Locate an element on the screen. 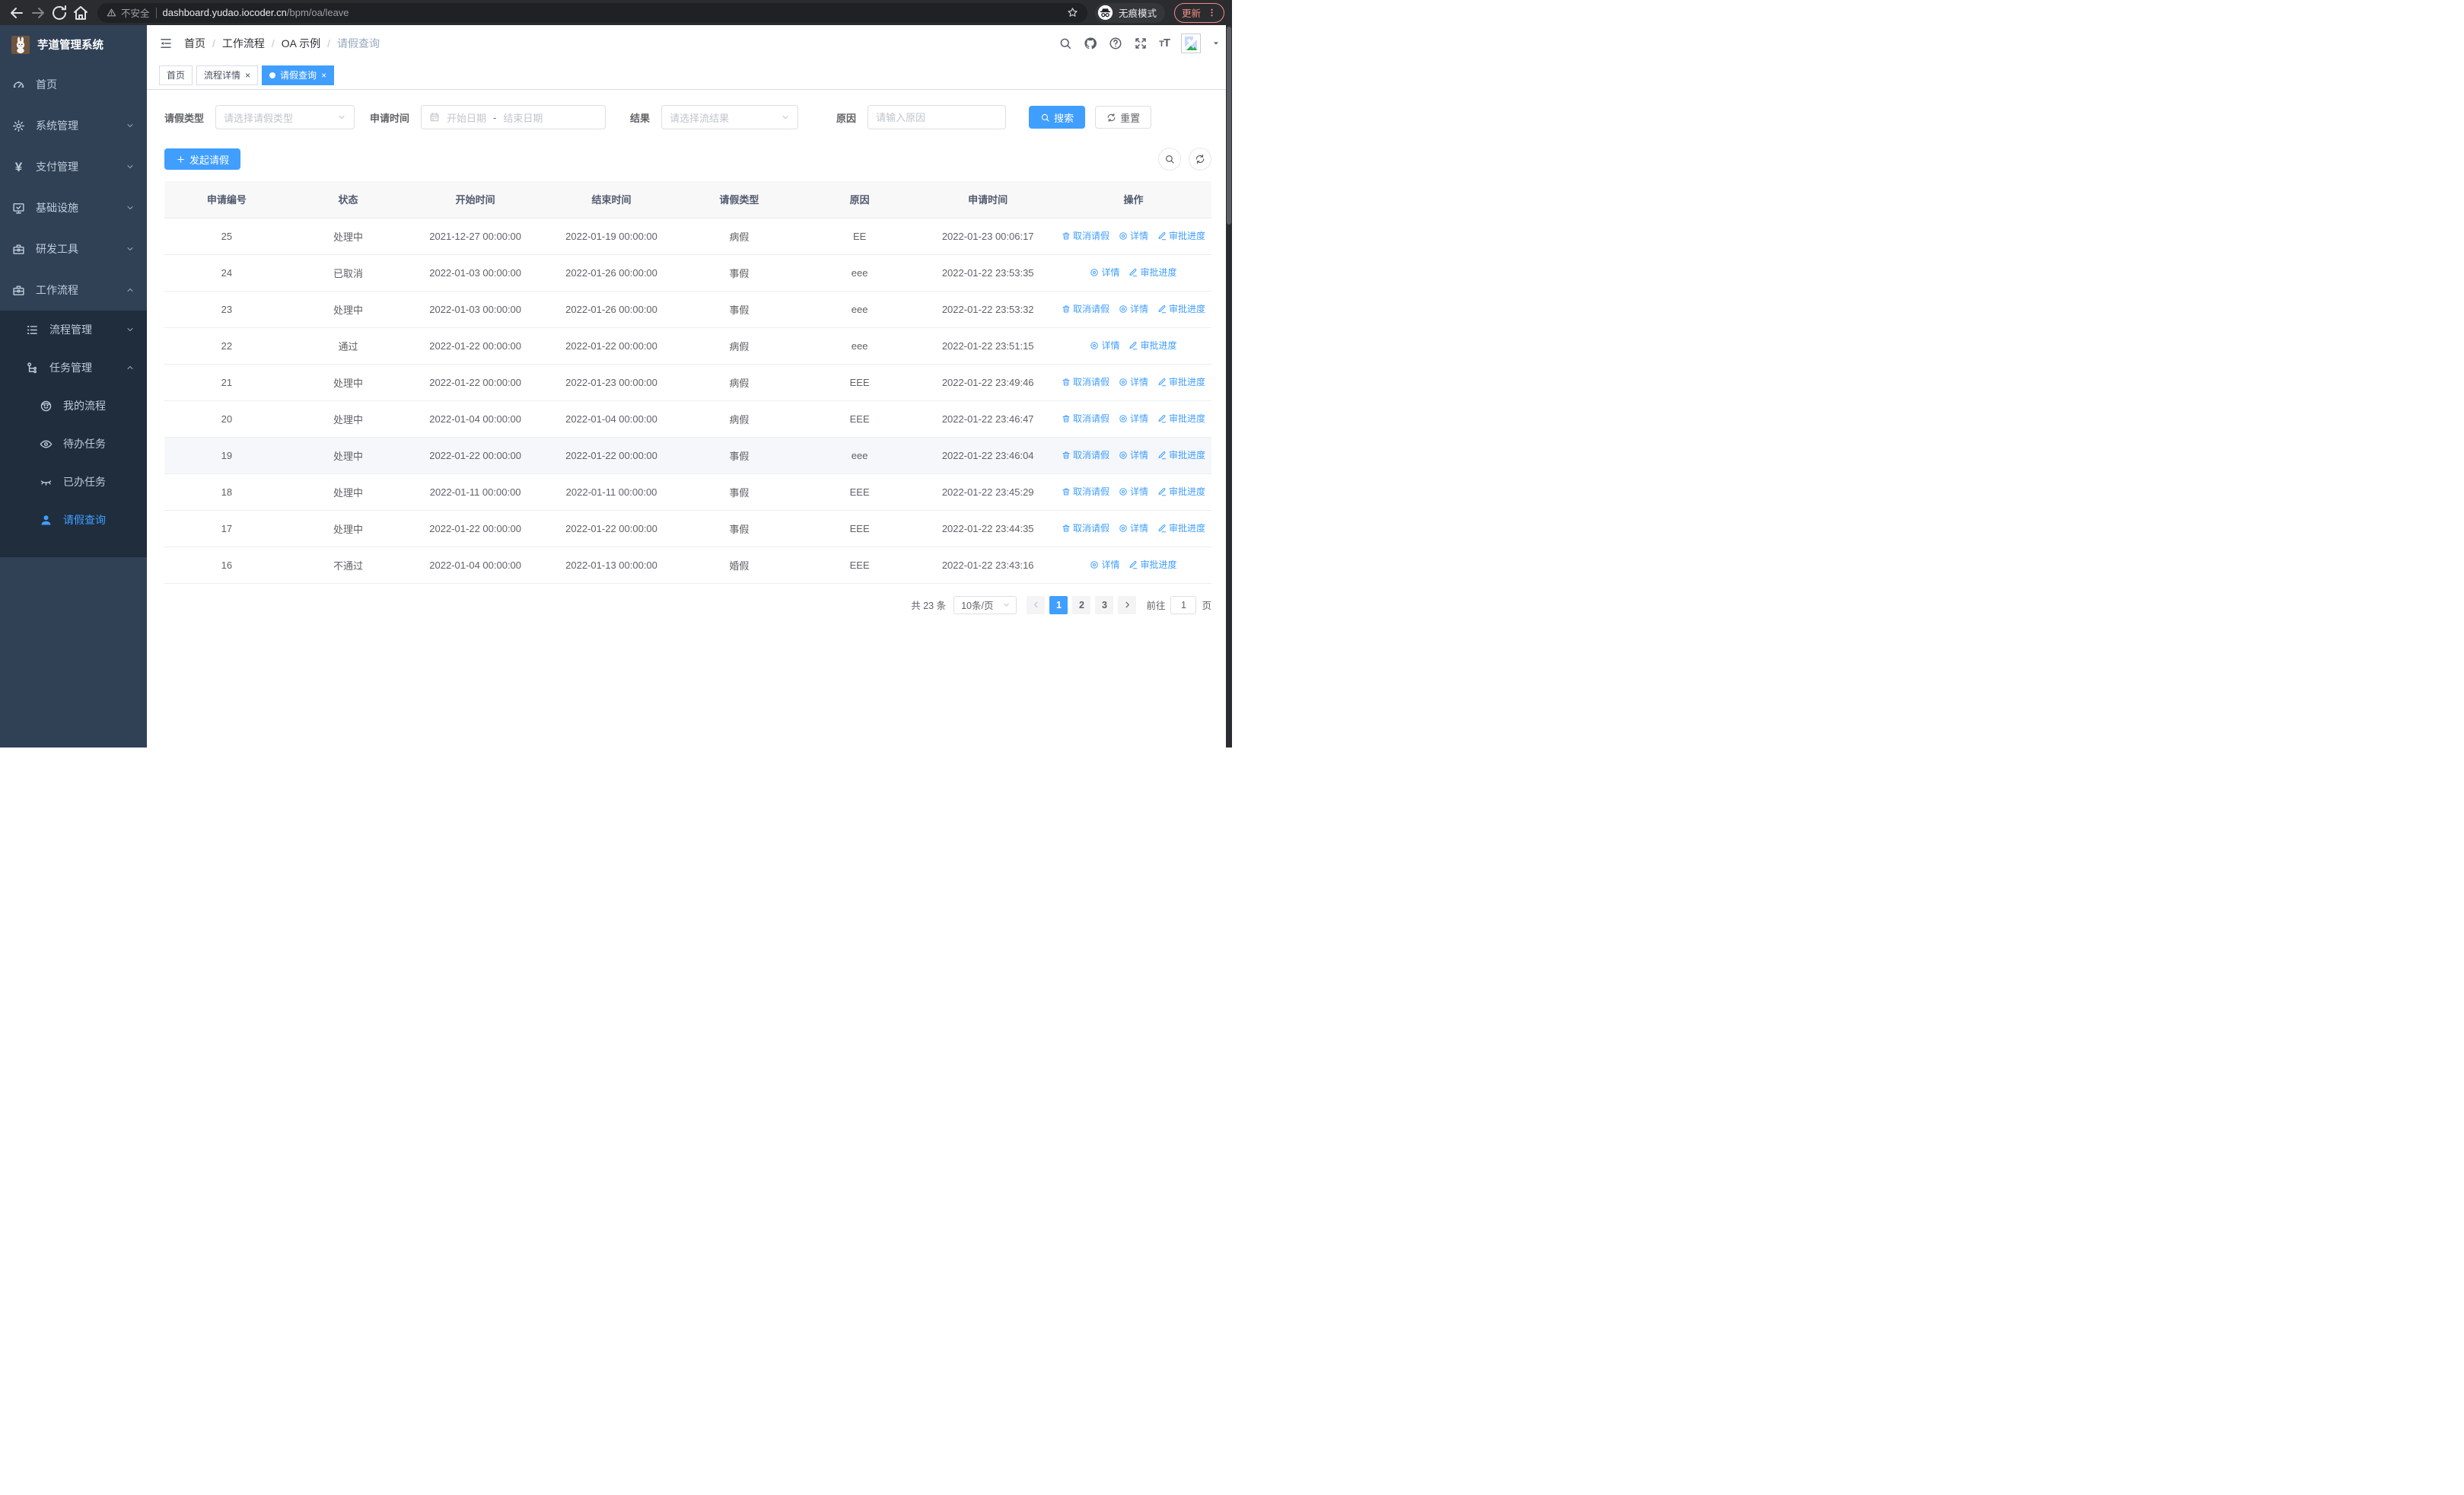 The image size is (2464, 1495). incognito-badge: 无痕模式 is located at coordinates (1129, 13).